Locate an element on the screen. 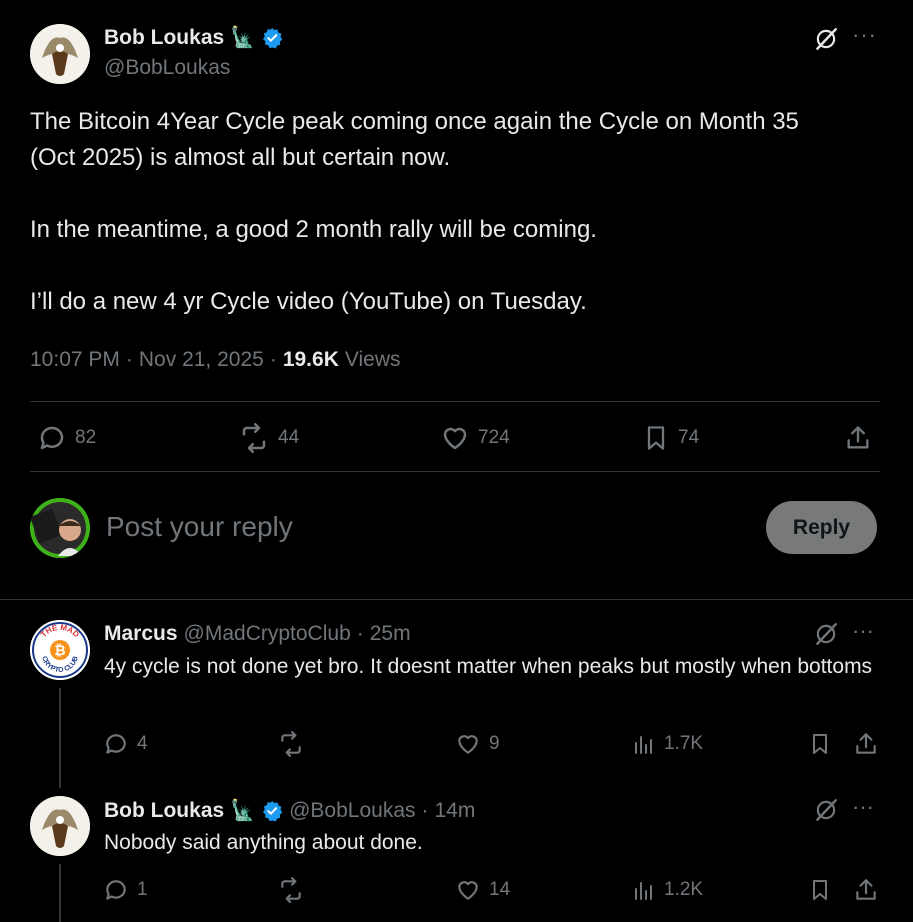  bookmark-count: 74 is located at coordinates (689, 437).